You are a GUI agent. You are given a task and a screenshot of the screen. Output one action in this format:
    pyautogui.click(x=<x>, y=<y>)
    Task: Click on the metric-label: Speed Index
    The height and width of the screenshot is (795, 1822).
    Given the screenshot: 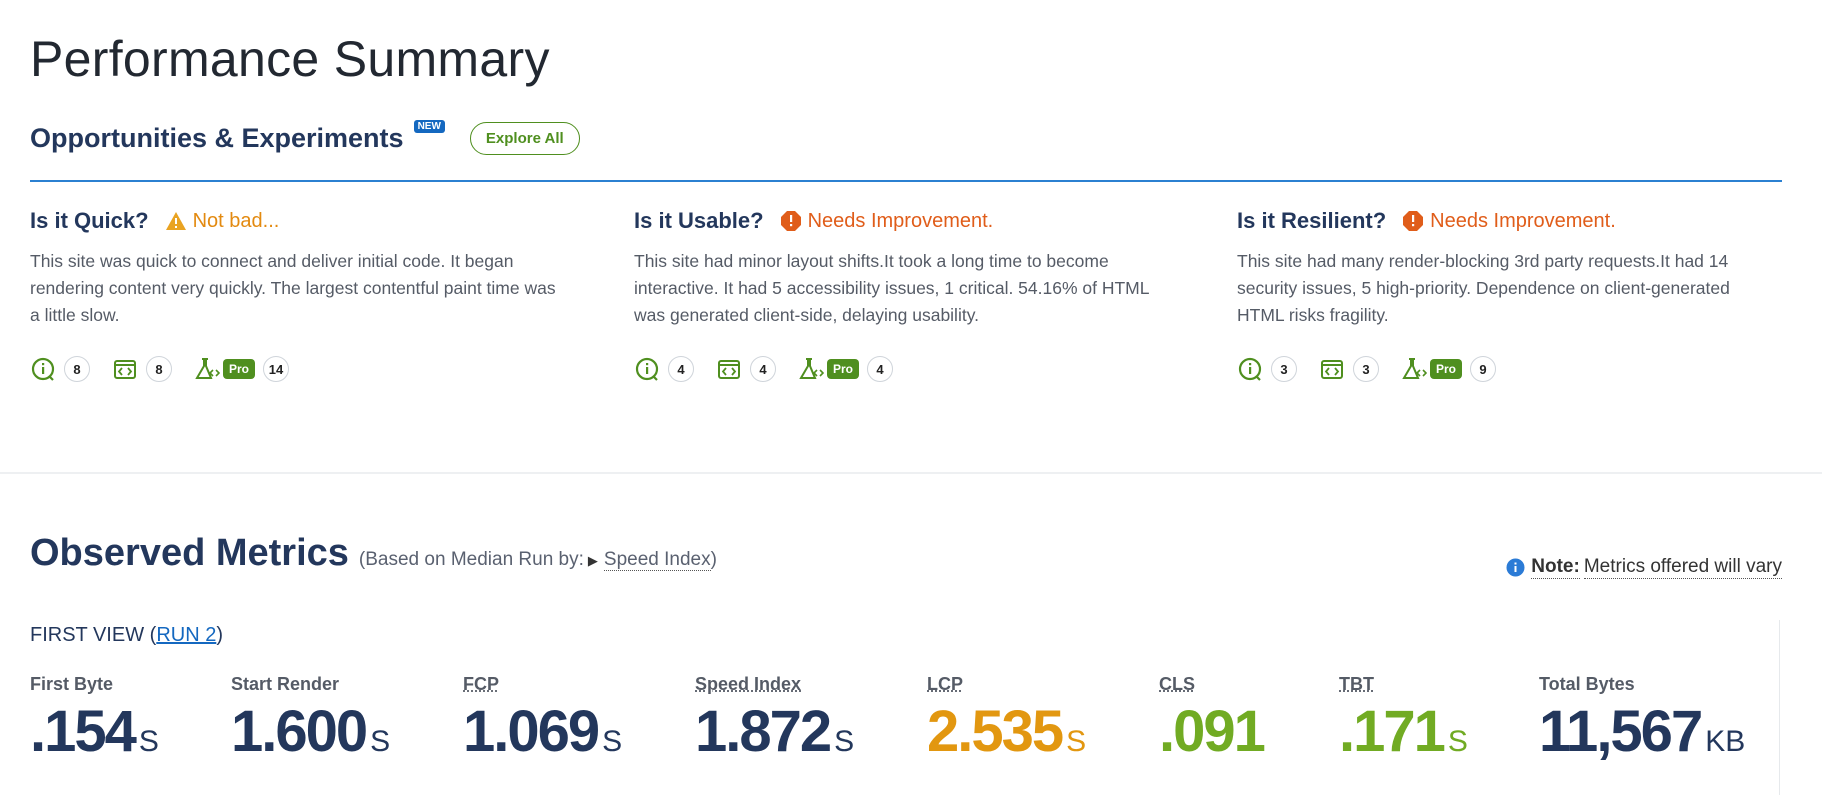 What is the action you would take?
    pyautogui.click(x=748, y=684)
    